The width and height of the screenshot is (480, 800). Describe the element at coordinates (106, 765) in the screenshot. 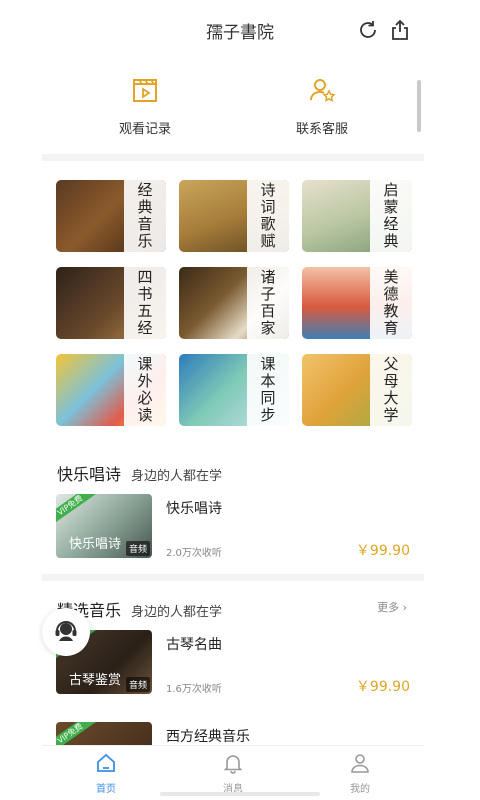

I see `home-icon` at that location.